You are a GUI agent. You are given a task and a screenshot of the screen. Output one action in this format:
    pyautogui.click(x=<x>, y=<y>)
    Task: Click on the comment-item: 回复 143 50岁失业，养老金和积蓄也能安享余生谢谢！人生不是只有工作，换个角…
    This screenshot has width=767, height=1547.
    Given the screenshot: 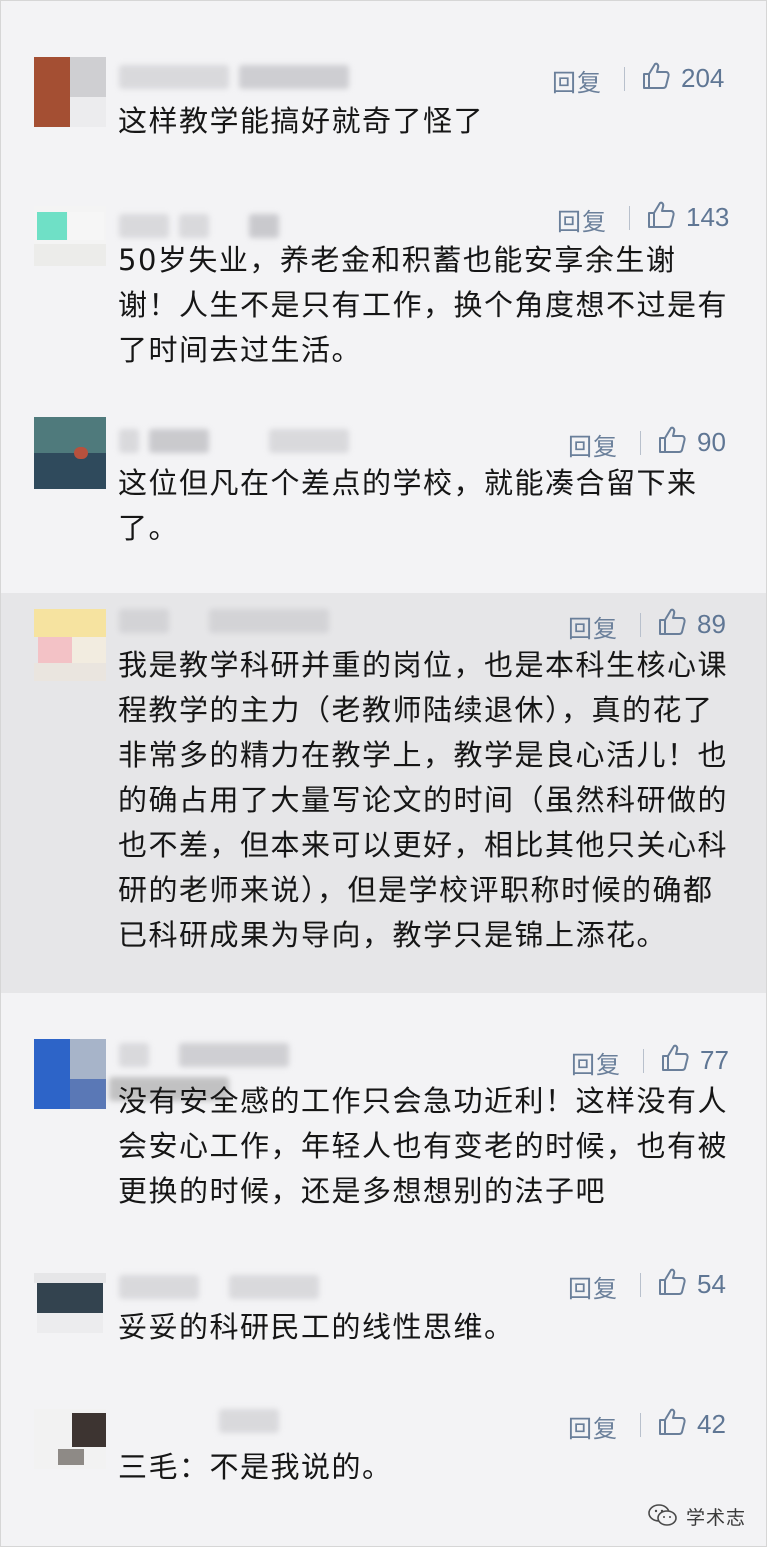 What is the action you would take?
    pyautogui.click(x=383, y=293)
    